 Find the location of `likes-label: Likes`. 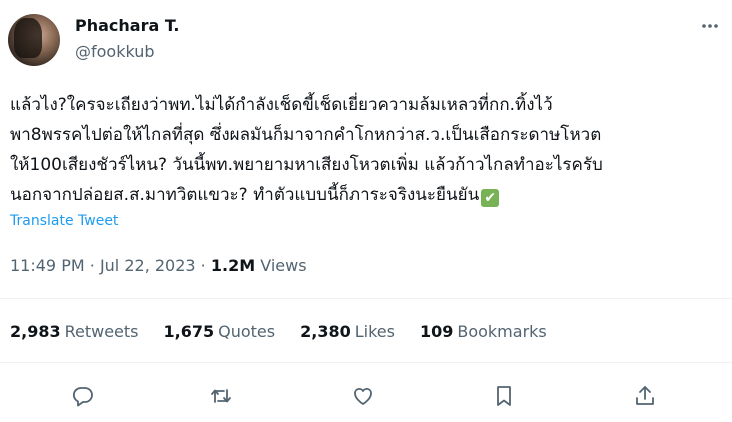

likes-label: Likes is located at coordinates (374, 331).